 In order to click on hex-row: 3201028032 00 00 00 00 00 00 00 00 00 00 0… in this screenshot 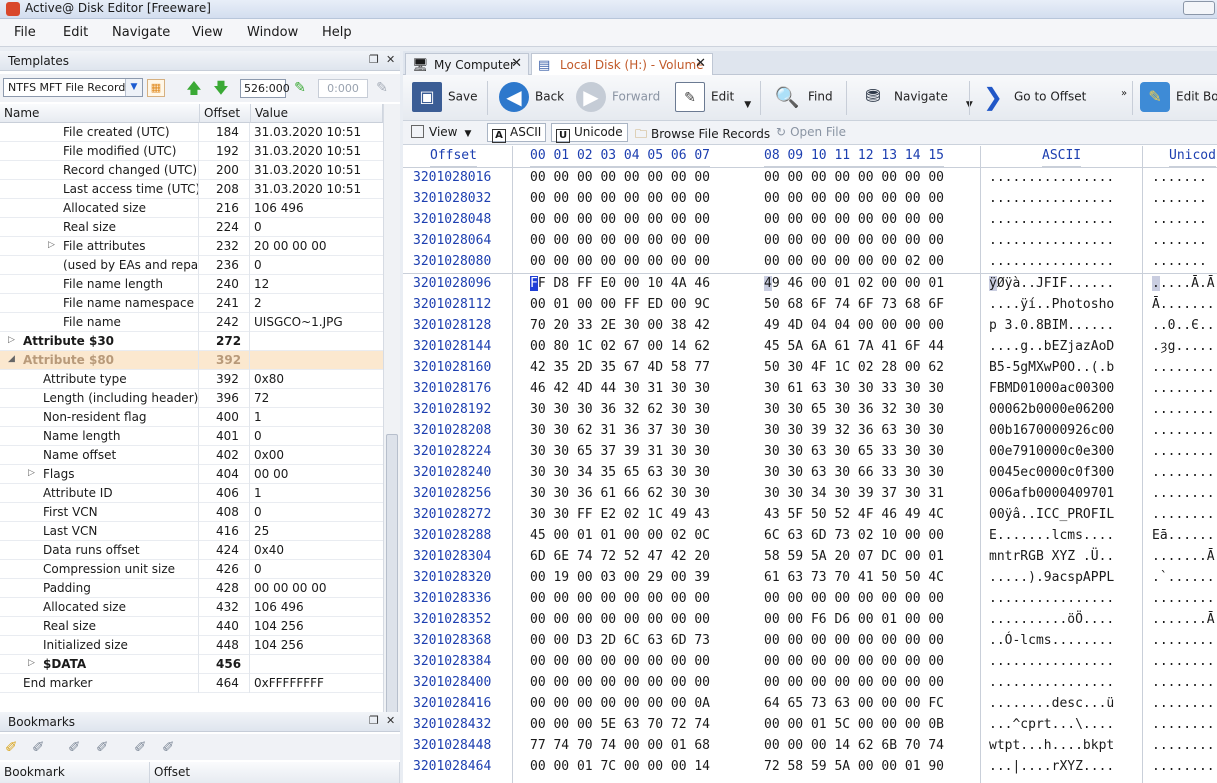, I will do `click(810, 199)`.